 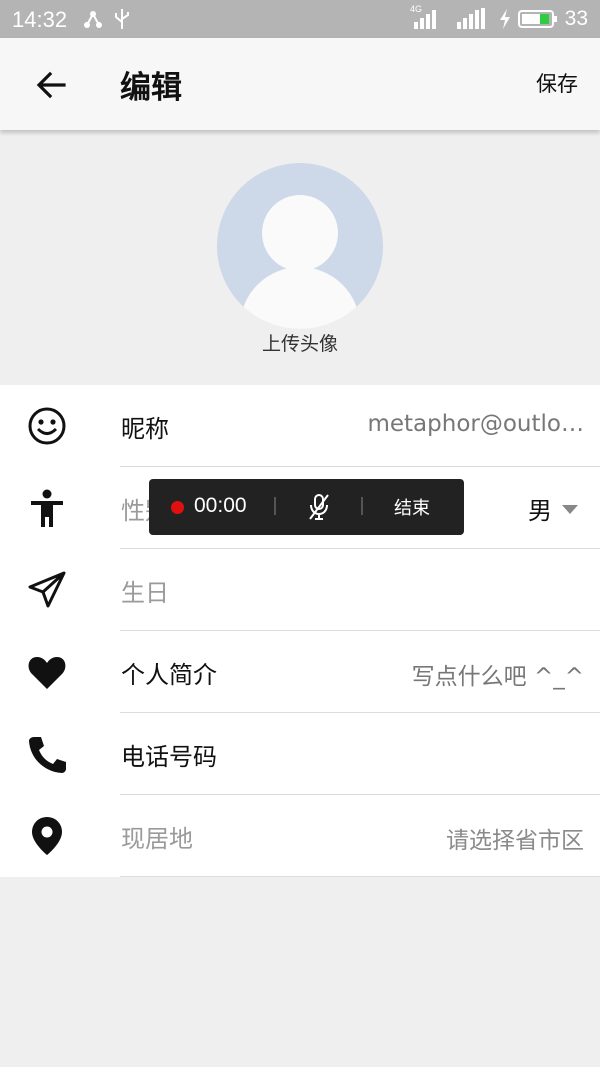 What do you see at coordinates (412, 507) in the screenshot?
I see `end-recording-button: 结束` at bounding box center [412, 507].